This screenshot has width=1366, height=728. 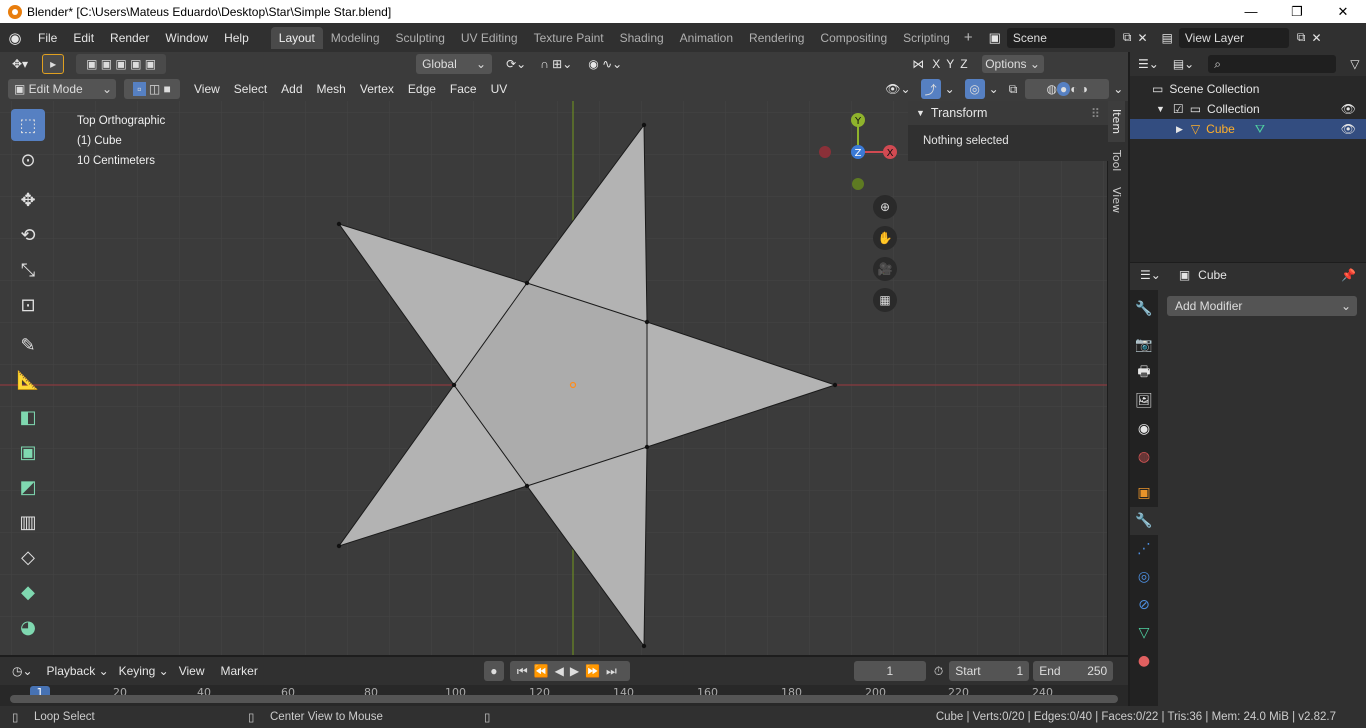 What do you see at coordinates (556, 64) in the screenshot?
I see `snap-icon: ∩ ⊞⌄` at bounding box center [556, 64].